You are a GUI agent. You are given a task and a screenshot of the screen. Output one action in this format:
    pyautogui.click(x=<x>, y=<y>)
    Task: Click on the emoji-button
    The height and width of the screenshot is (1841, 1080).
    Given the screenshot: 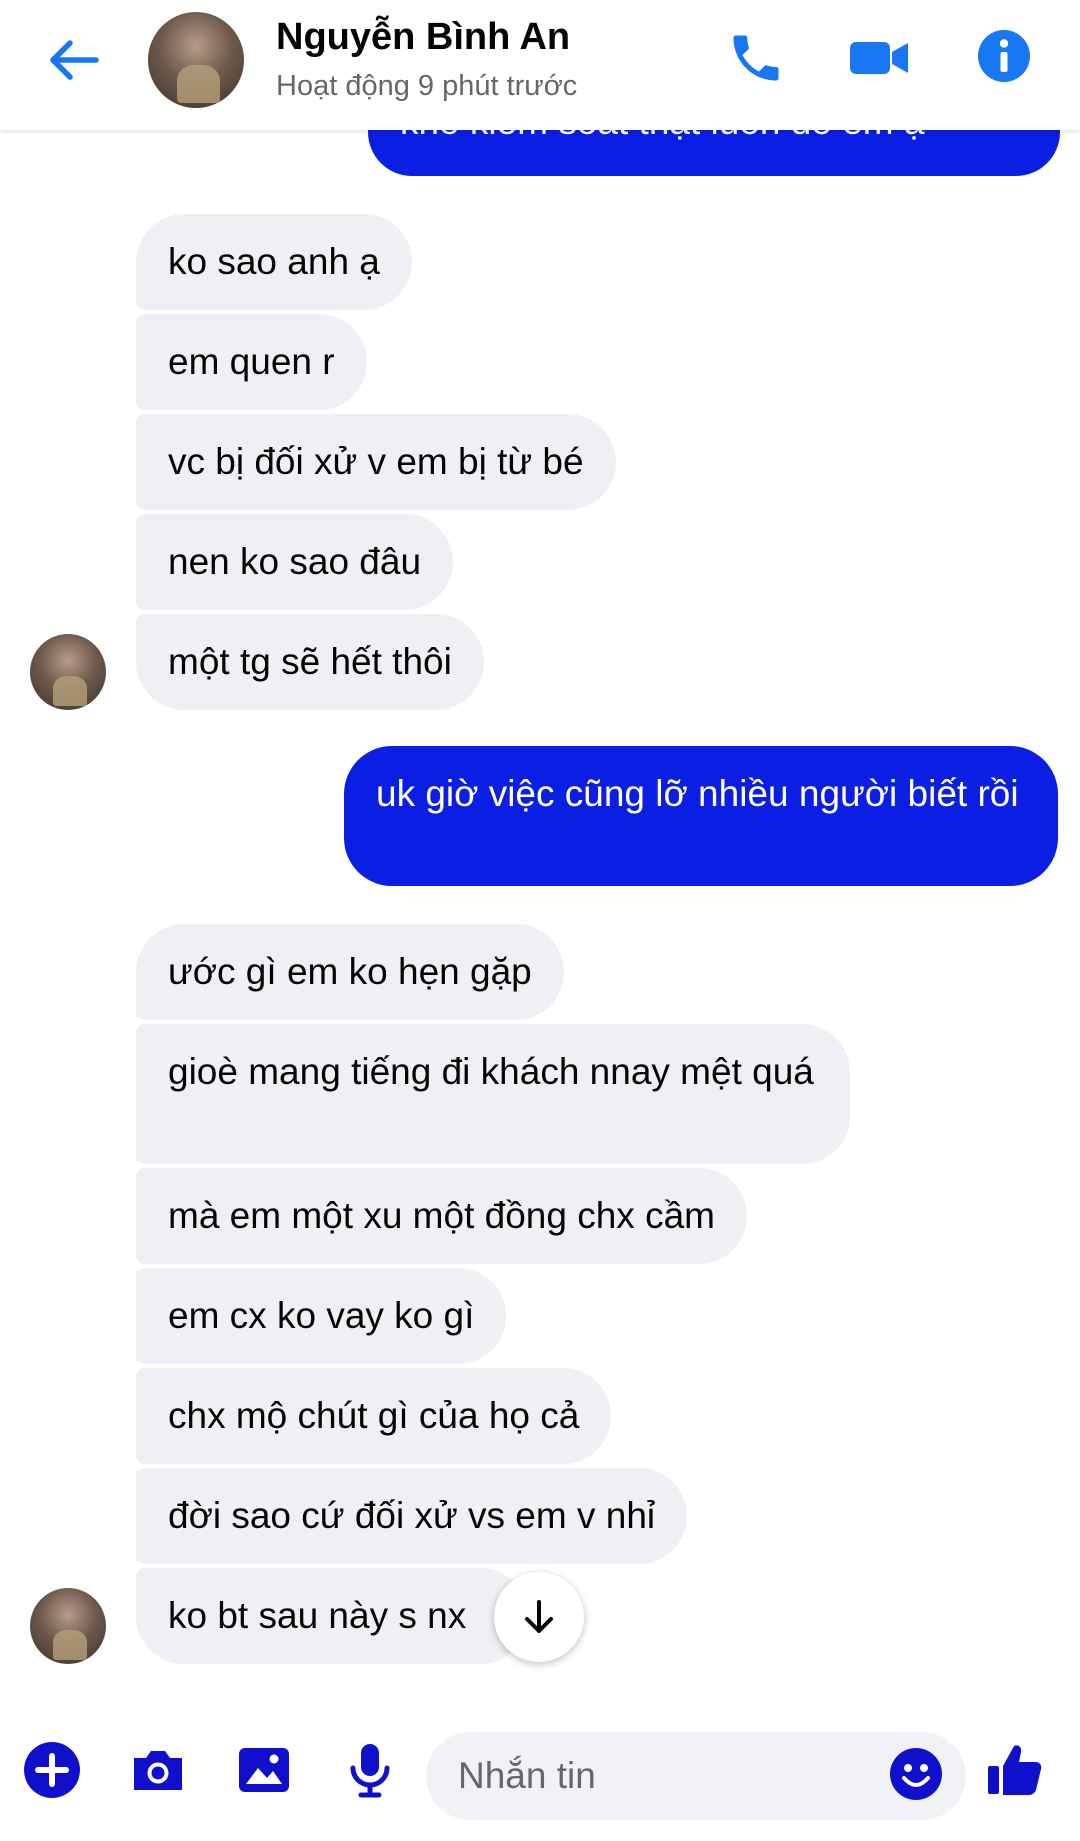 What is the action you would take?
    pyautogui.click(x=918, y=1776)
    